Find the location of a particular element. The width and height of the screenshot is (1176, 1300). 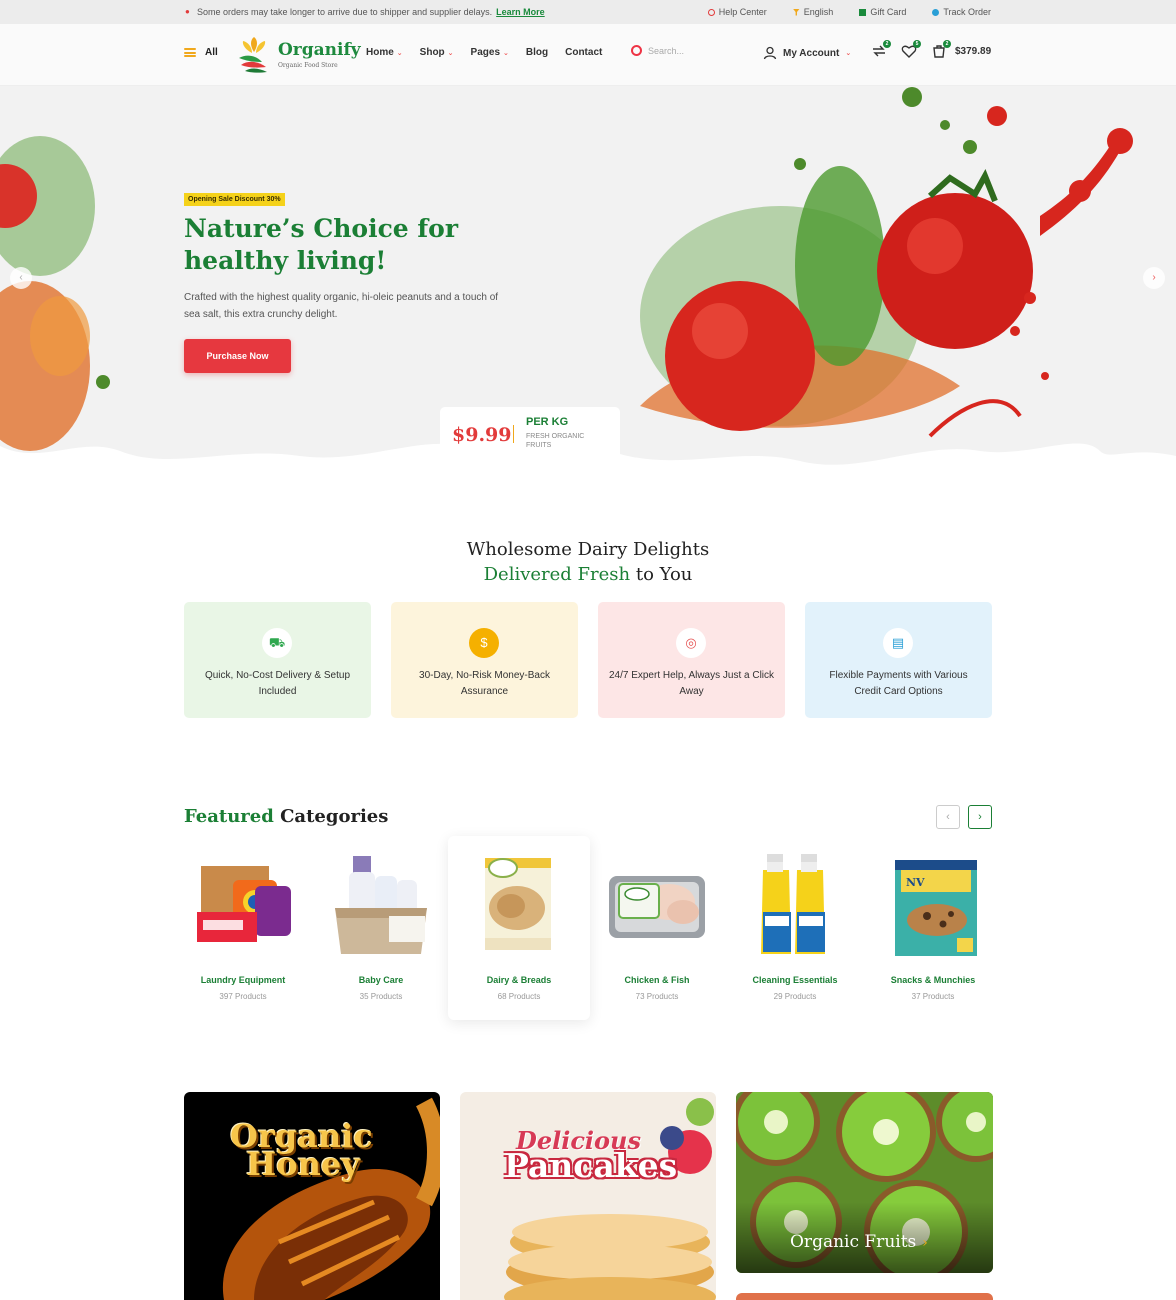

honey-title: Organic Honey is located at coordinates (301, 1150).